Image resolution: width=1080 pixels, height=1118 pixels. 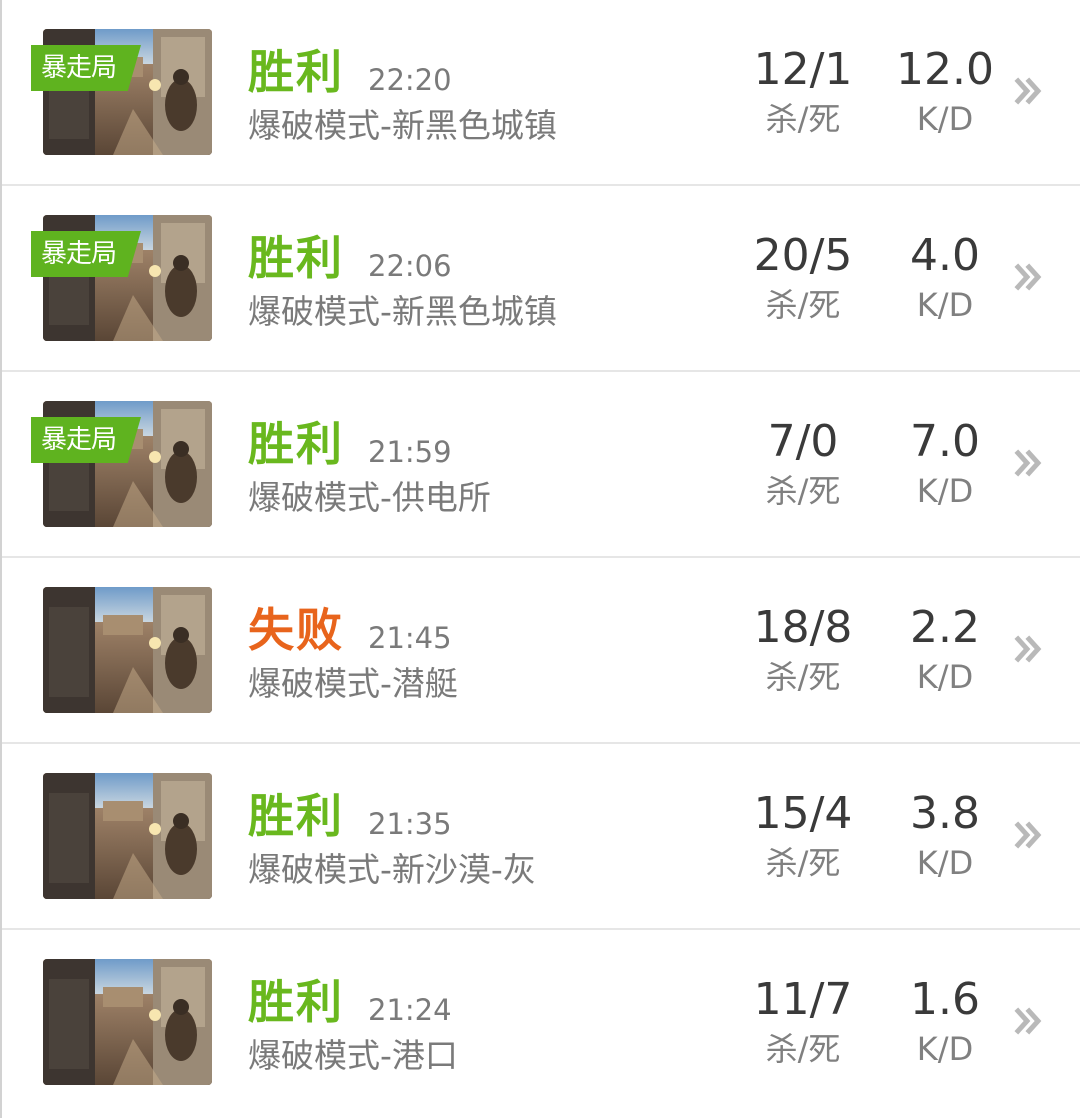 What do you see at coordinates (410, 266) in the screenshot?
I see `match-time: 22:06` at bounding box center [410, 266].